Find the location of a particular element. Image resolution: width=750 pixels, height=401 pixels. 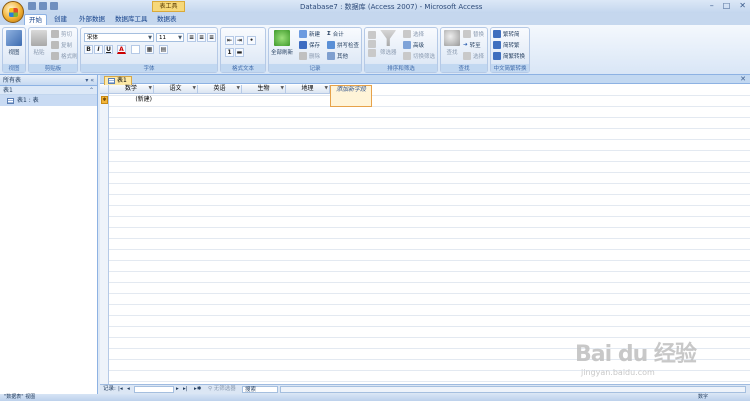

totals-button: Σ 合计 is located at coordinates (335, 34).